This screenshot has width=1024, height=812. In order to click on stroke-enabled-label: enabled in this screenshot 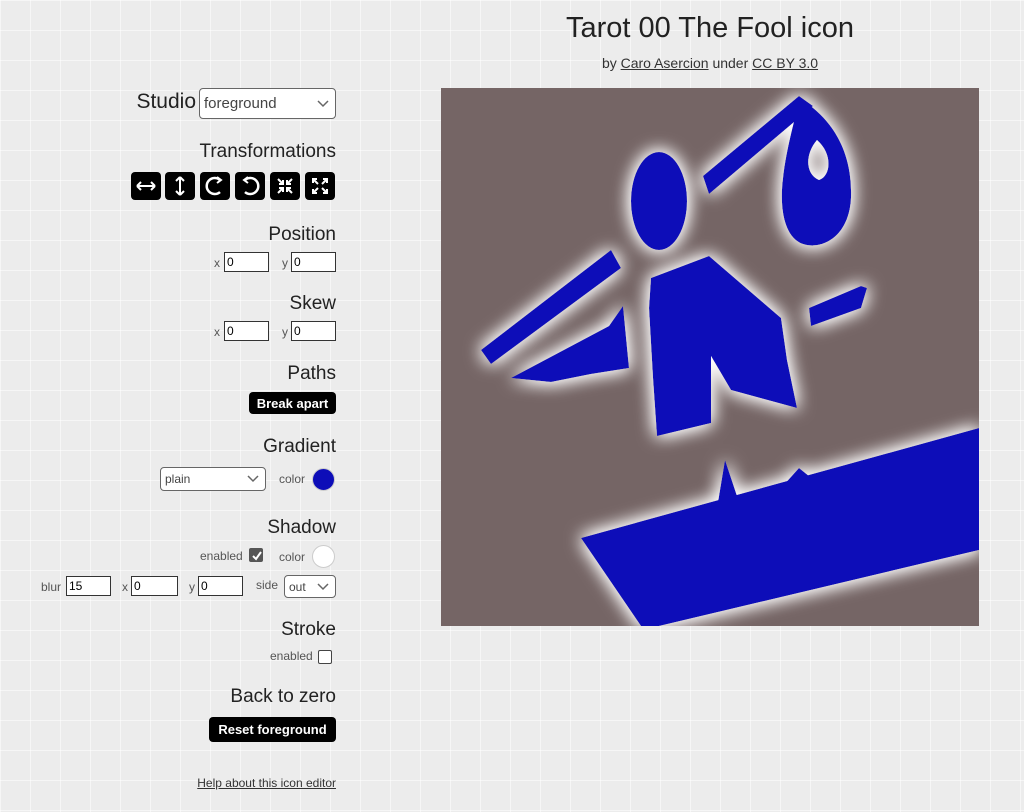, I will do `click(291, 656)`.